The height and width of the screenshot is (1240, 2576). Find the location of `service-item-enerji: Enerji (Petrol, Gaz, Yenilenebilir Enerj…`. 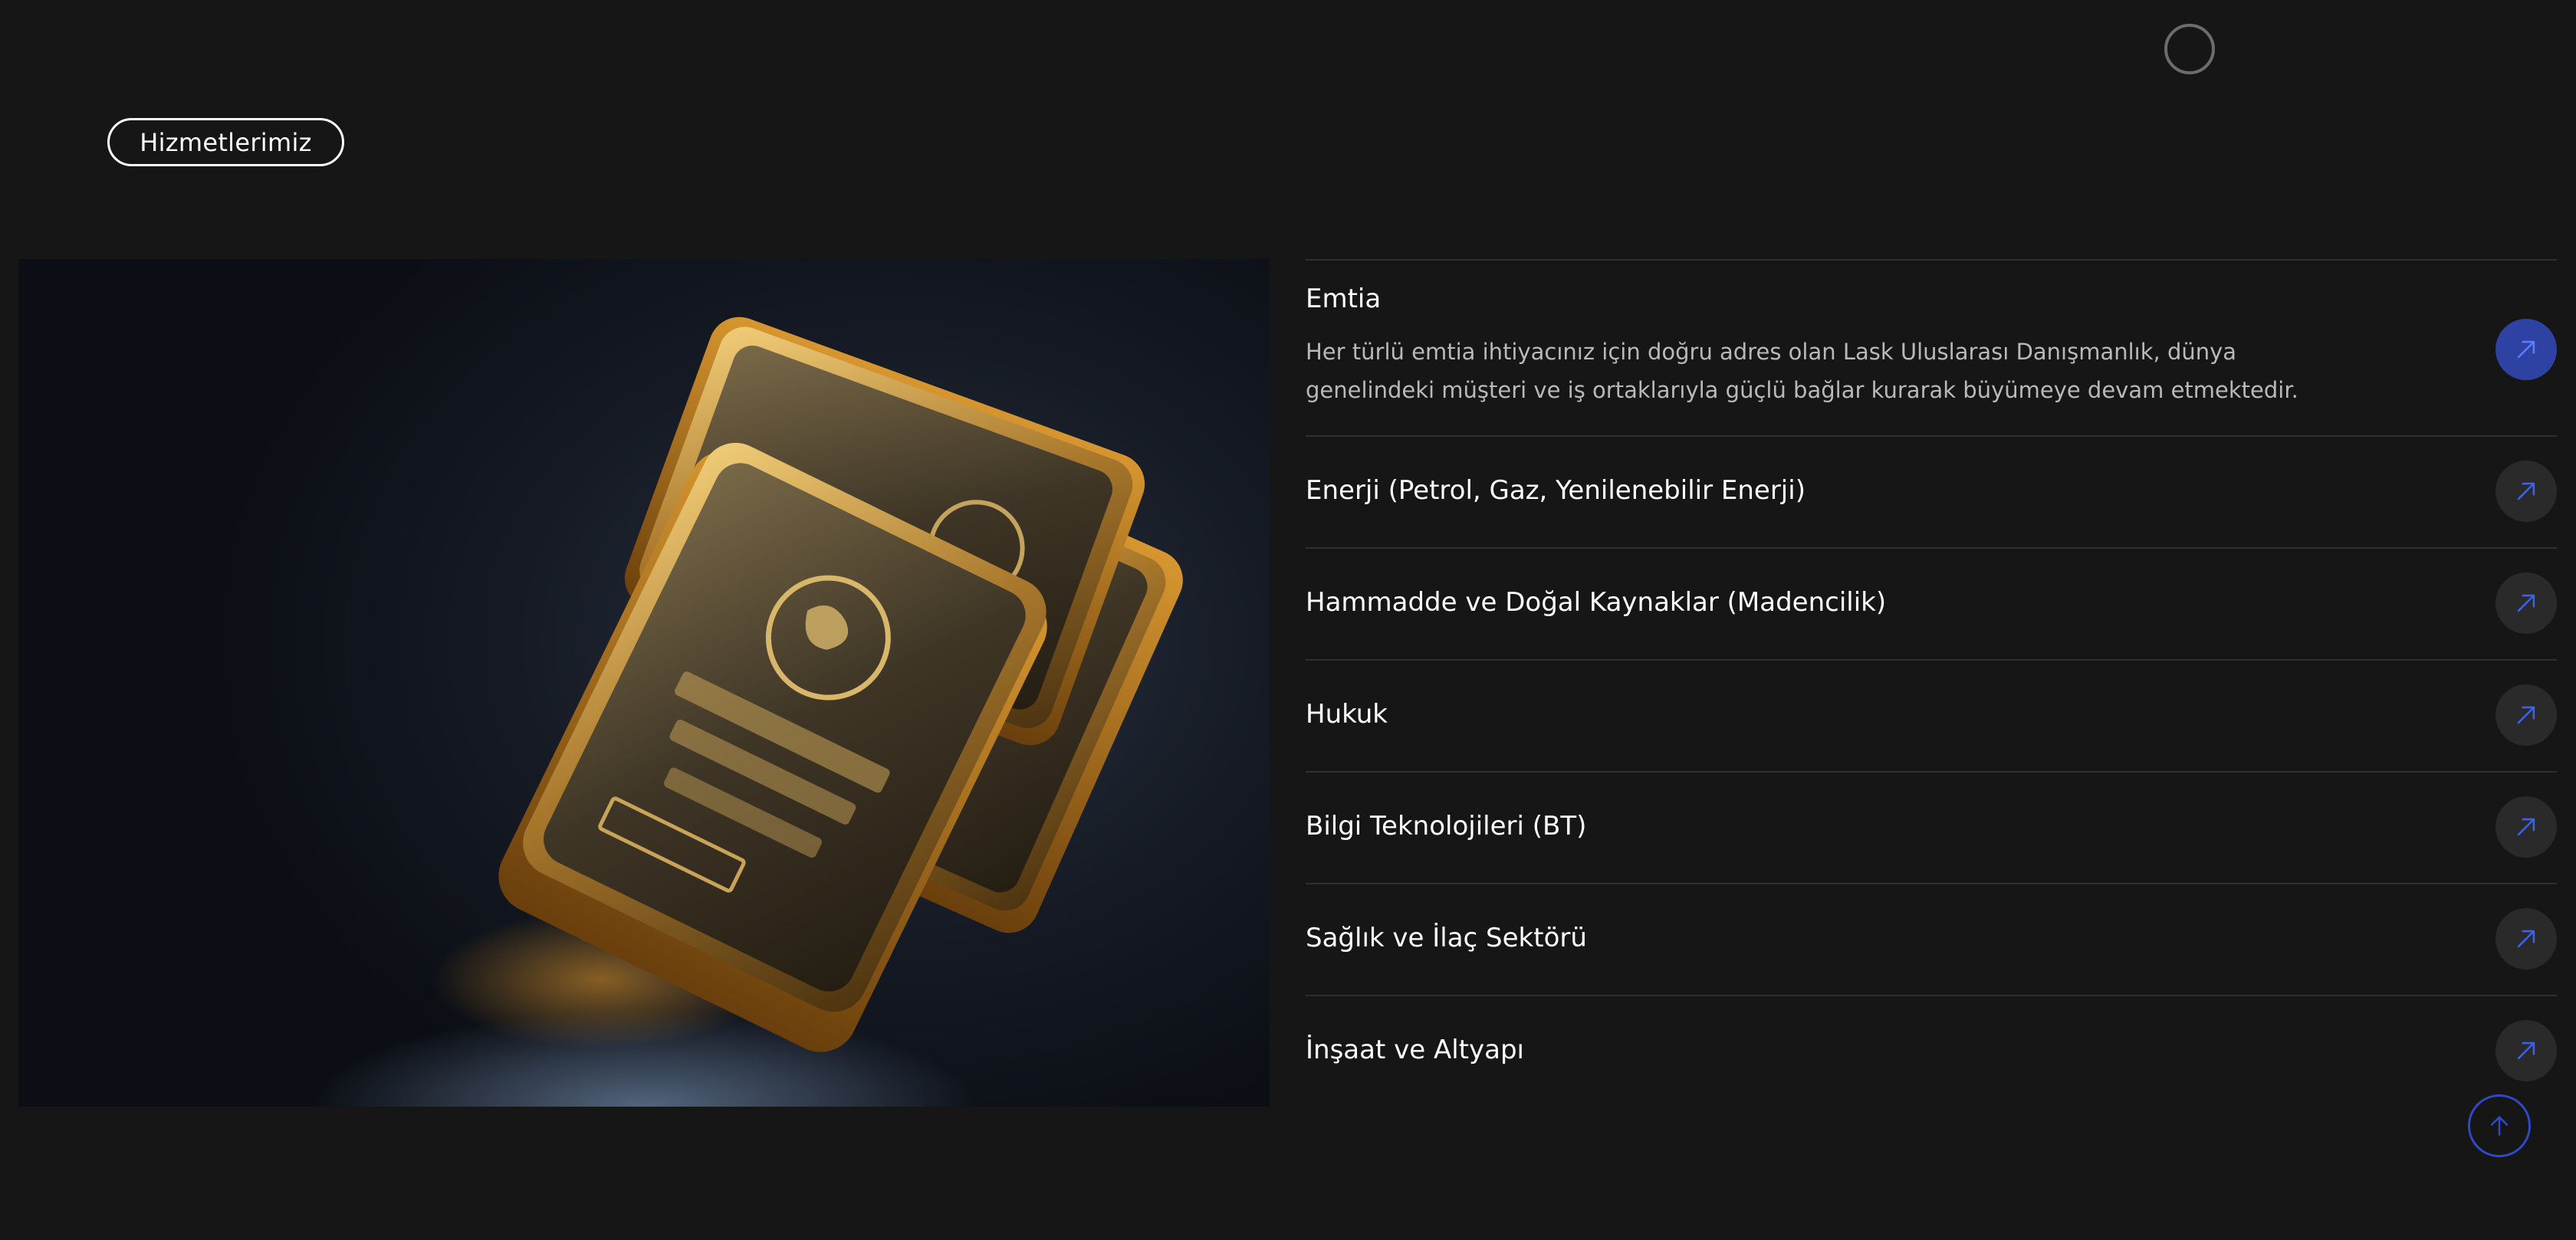

service-item-enerji: Enerji (Petrol, Gaz, Yenilenebilir Enerj… is located at coordinates (1932, 491).